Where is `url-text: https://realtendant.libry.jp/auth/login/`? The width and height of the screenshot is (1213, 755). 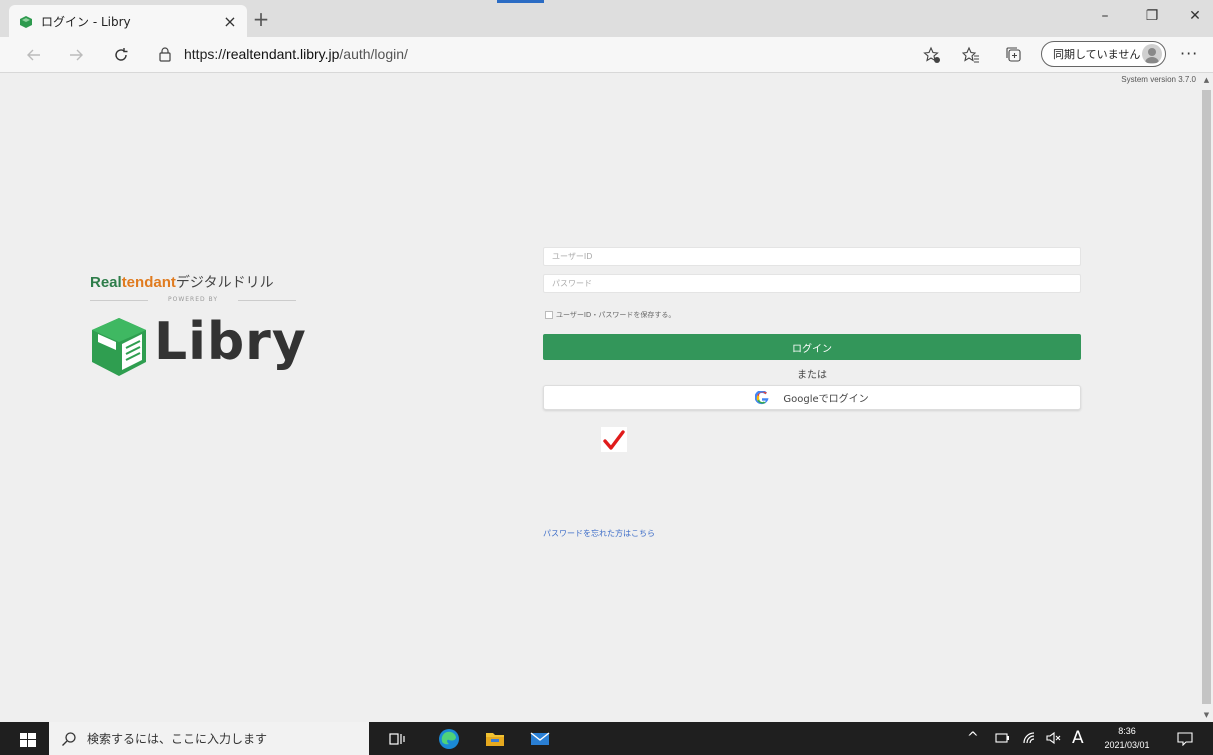
url-text: https://realtendant.libry.jp/auth/login/ is located at coordinates (296, 54).